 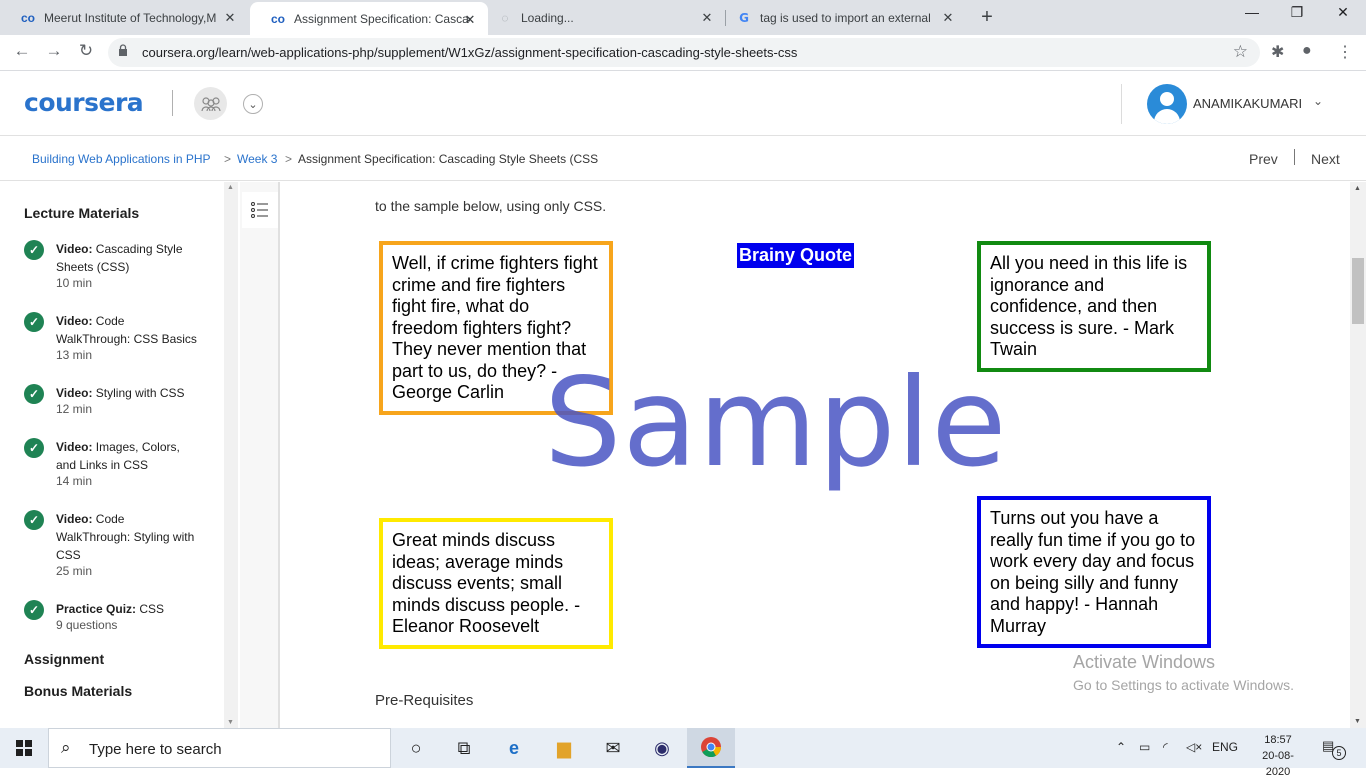 What do you see at coordinates (1297, 12) in the screenshot?
I see `restore-icon: ❐` at bounding box center [1297, 12].